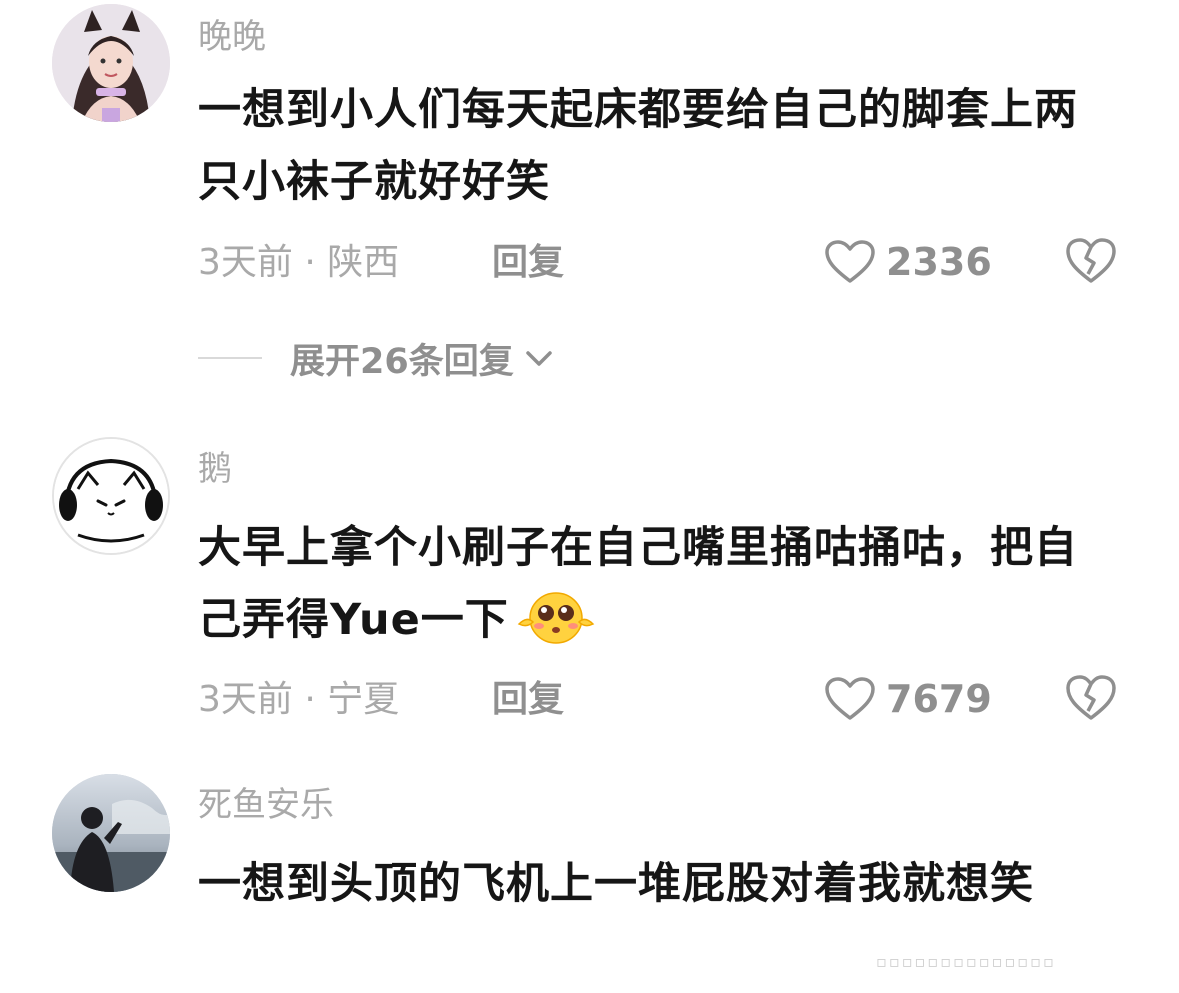  What do you see at coordinates (402, 361) in the screenshot?
I see `expand-replies-label: 展开26条回复` at bounding box center [402, 361].